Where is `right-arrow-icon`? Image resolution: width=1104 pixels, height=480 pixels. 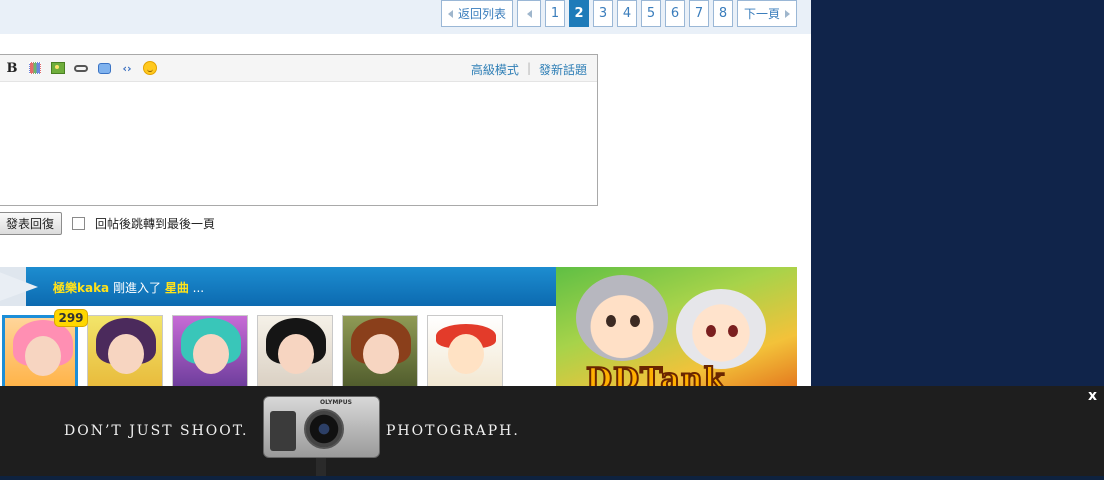 right-arrow-icon is located at coordinates (787, 13).